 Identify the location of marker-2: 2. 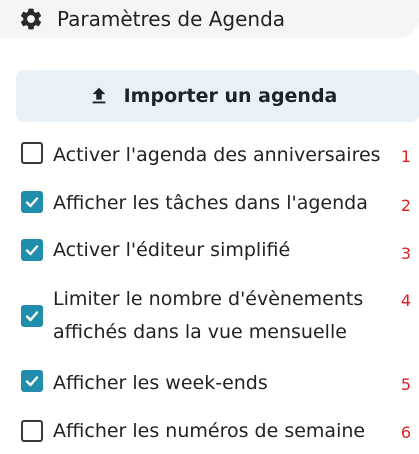
(406, 205).